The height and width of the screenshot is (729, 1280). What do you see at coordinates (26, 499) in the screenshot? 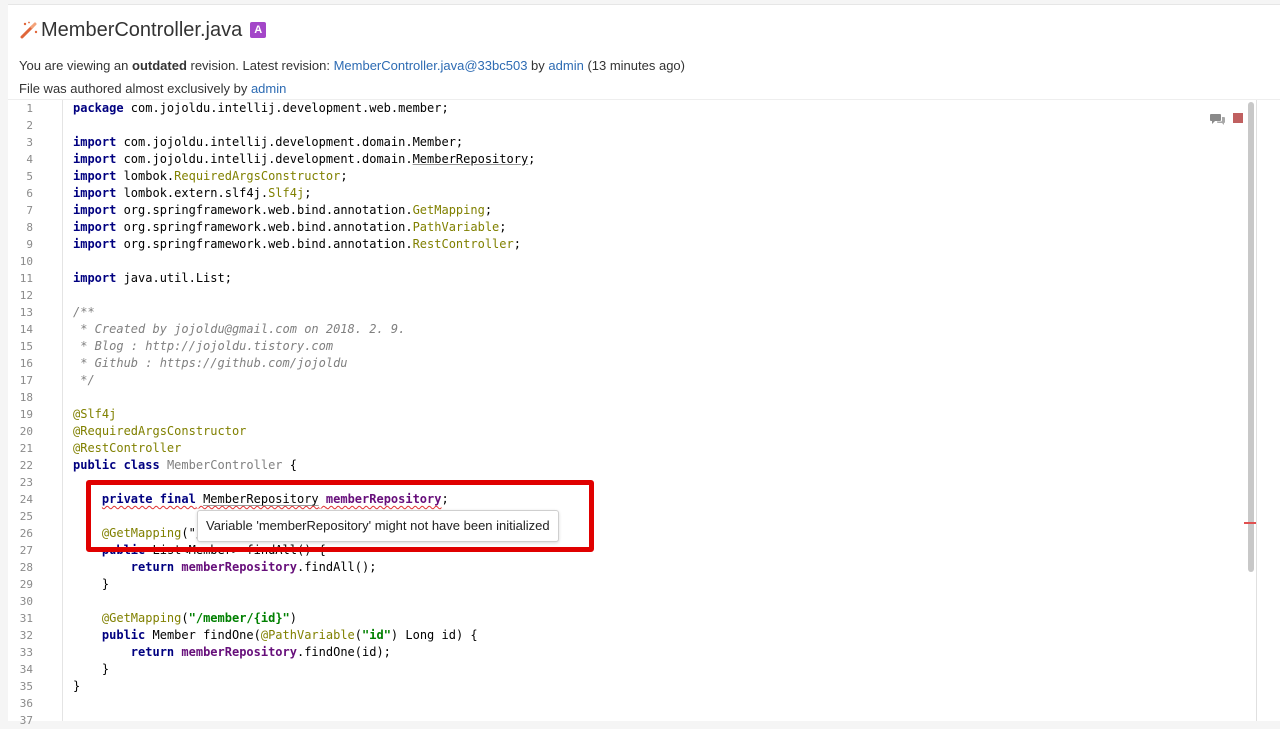
I see `line-number: 24` at bounding box center [26, 499].